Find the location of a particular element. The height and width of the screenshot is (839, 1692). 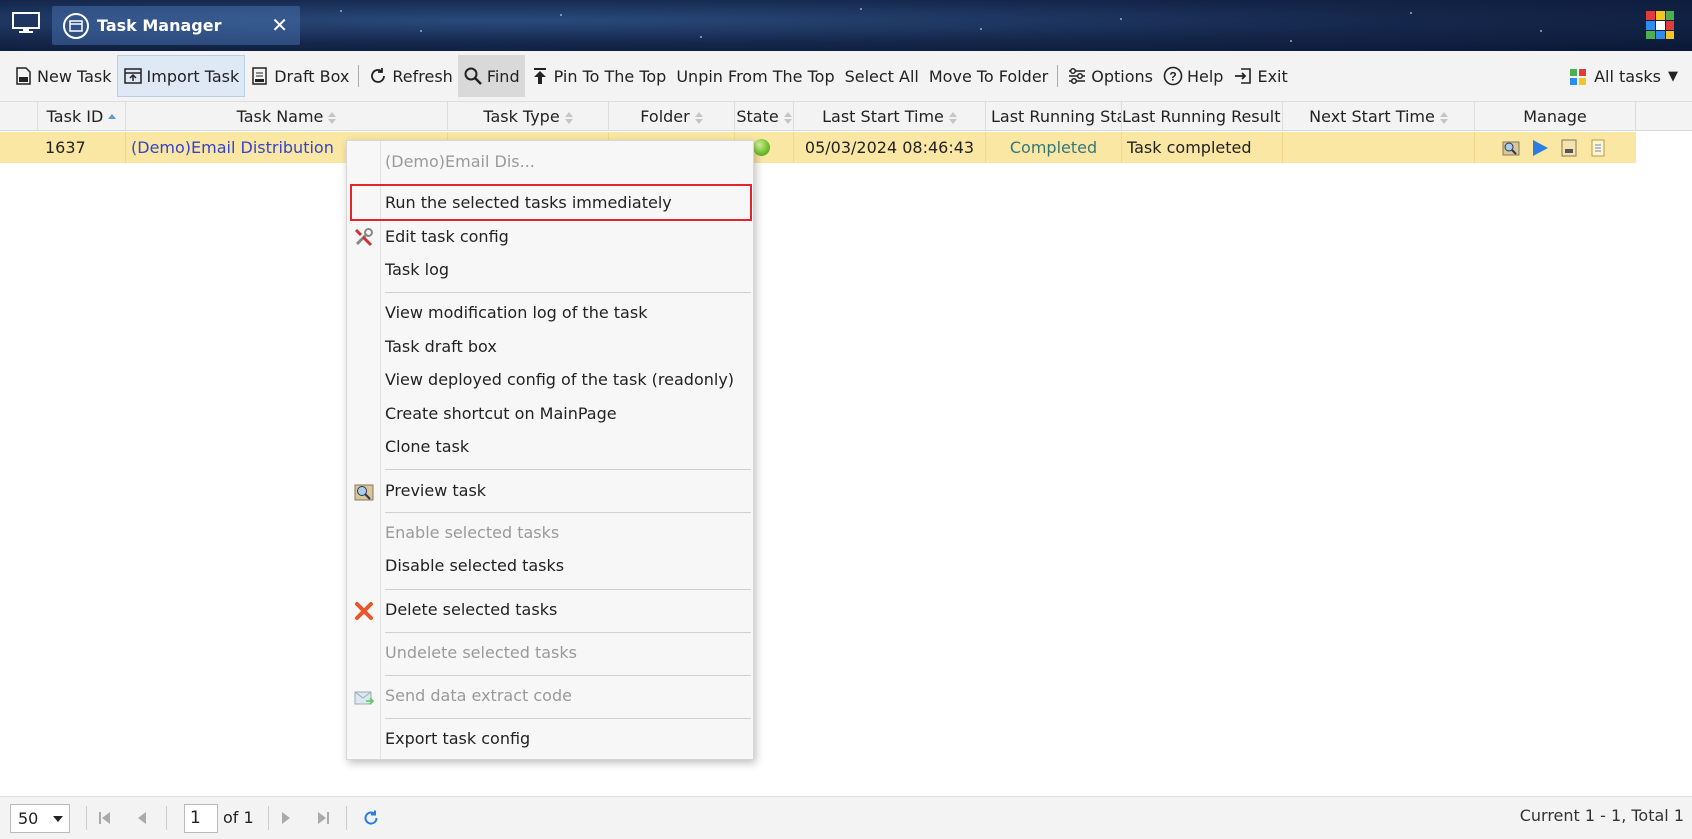

move-folder-label: Move To Folder is located at coordinates (988, 76).